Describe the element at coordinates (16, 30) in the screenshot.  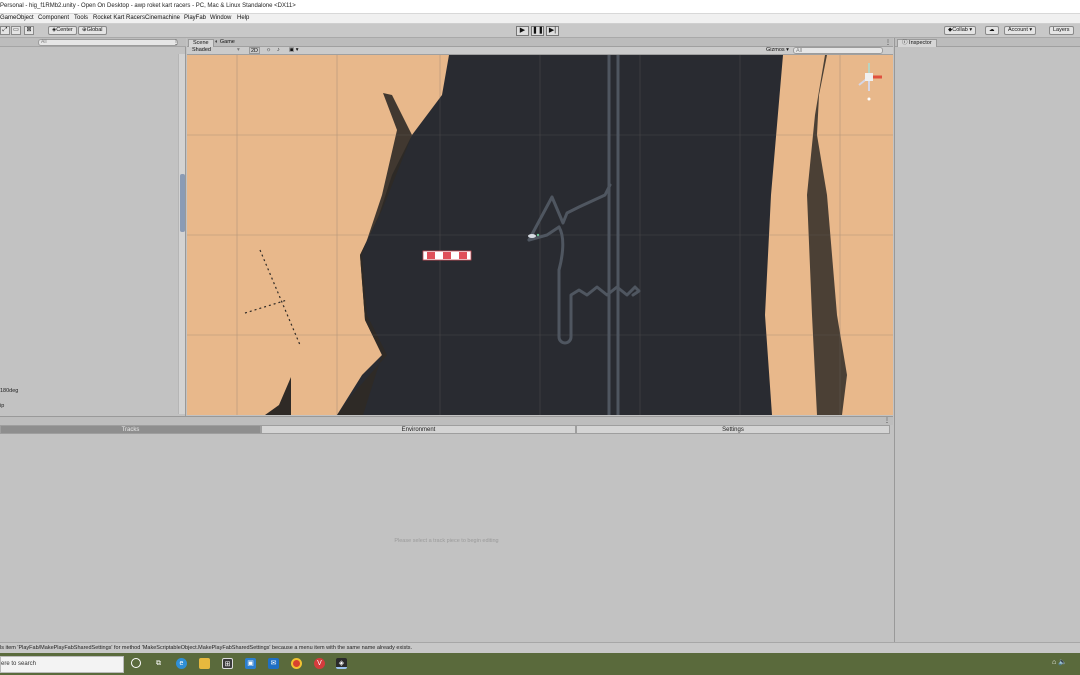
I see `rect-tool-icon: ▭` at that location.